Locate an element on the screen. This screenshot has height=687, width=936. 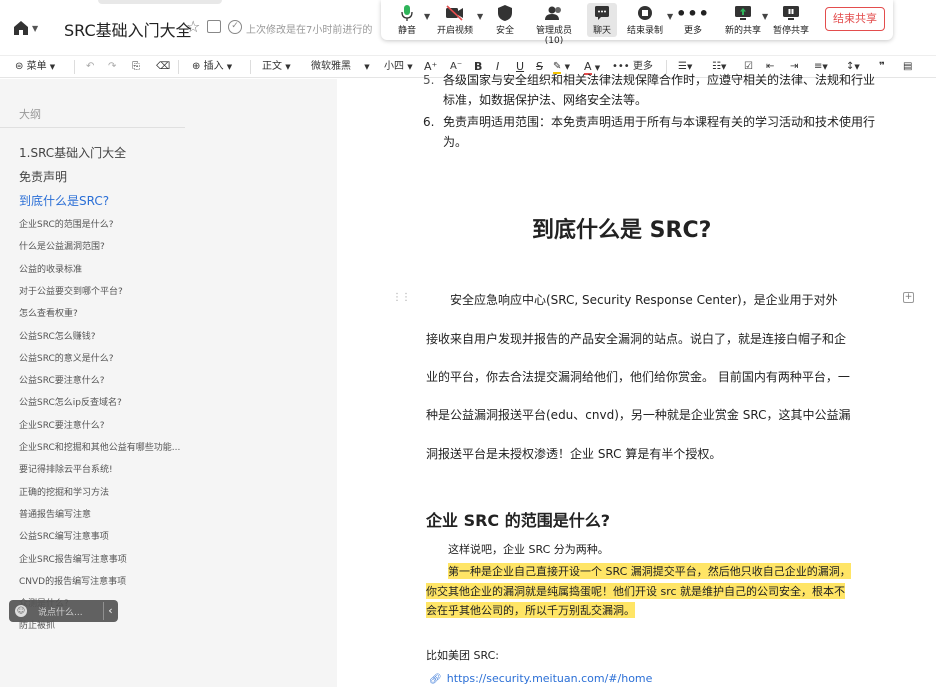
quote-icon: ❞ is located at coordinates (882, 67).